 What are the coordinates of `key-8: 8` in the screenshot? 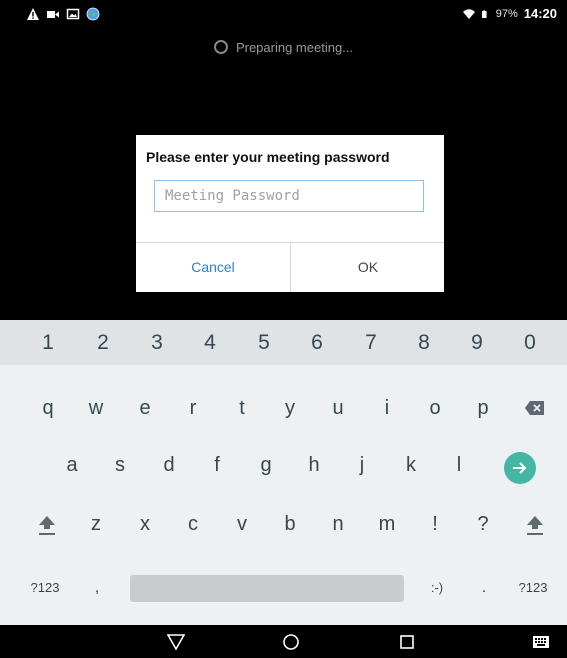 It's located at (424, 343).